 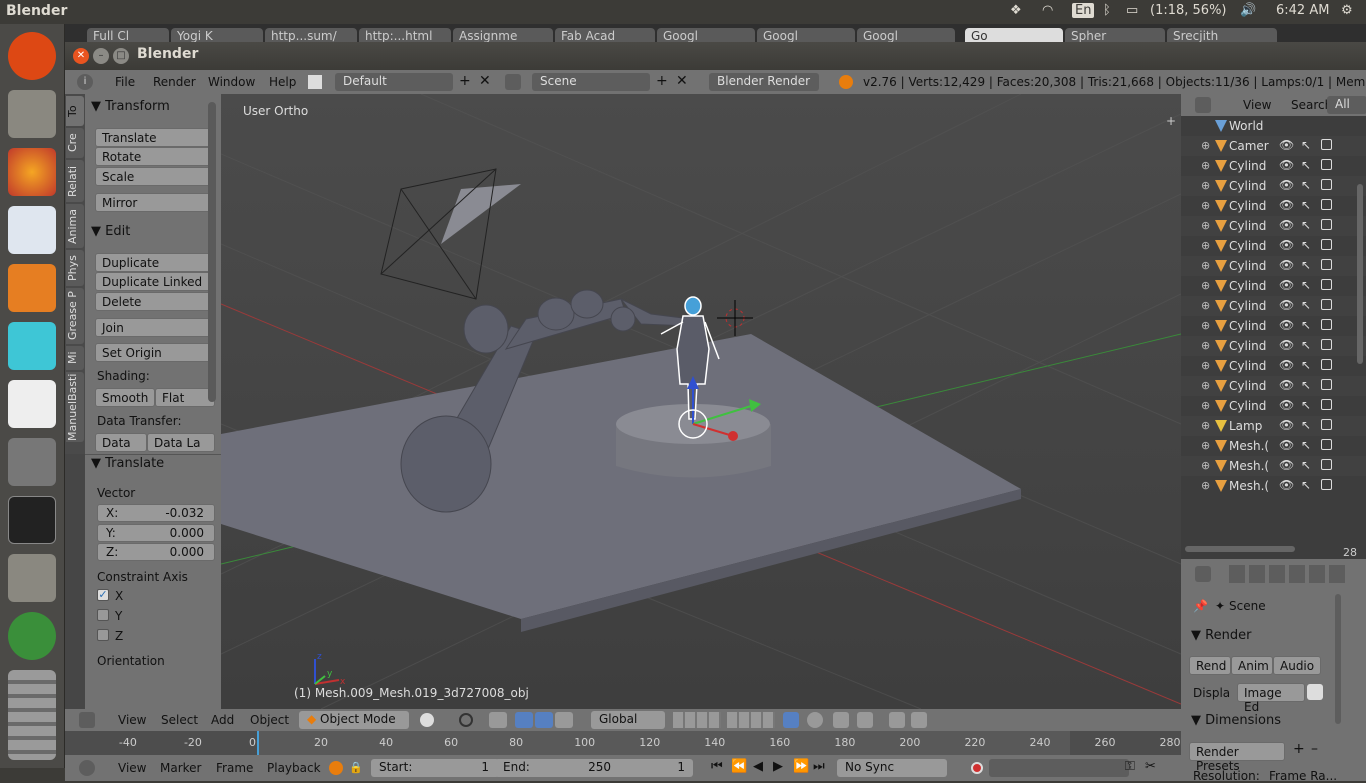 What do you see at coordinates (32, 114) in the screenshot?
I see `files-icon` at bounding box center [32, 114].